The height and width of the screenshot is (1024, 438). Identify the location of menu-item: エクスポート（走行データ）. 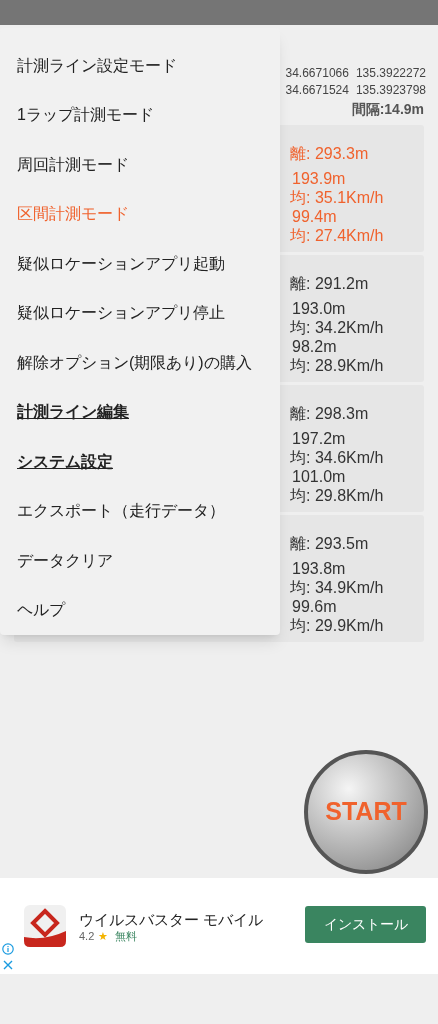
(140, 511).